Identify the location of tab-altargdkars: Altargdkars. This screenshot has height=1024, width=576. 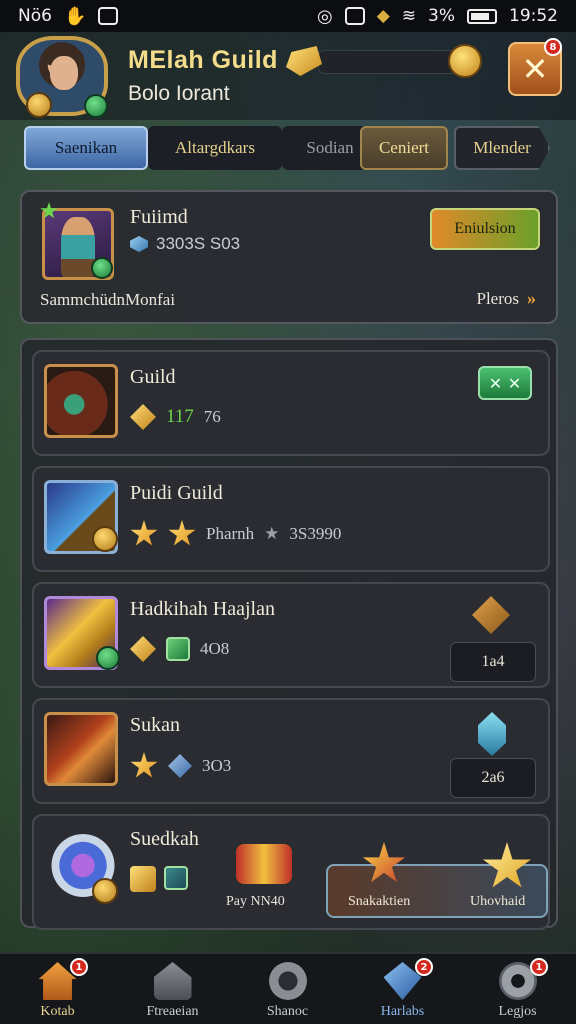
(215, 148).